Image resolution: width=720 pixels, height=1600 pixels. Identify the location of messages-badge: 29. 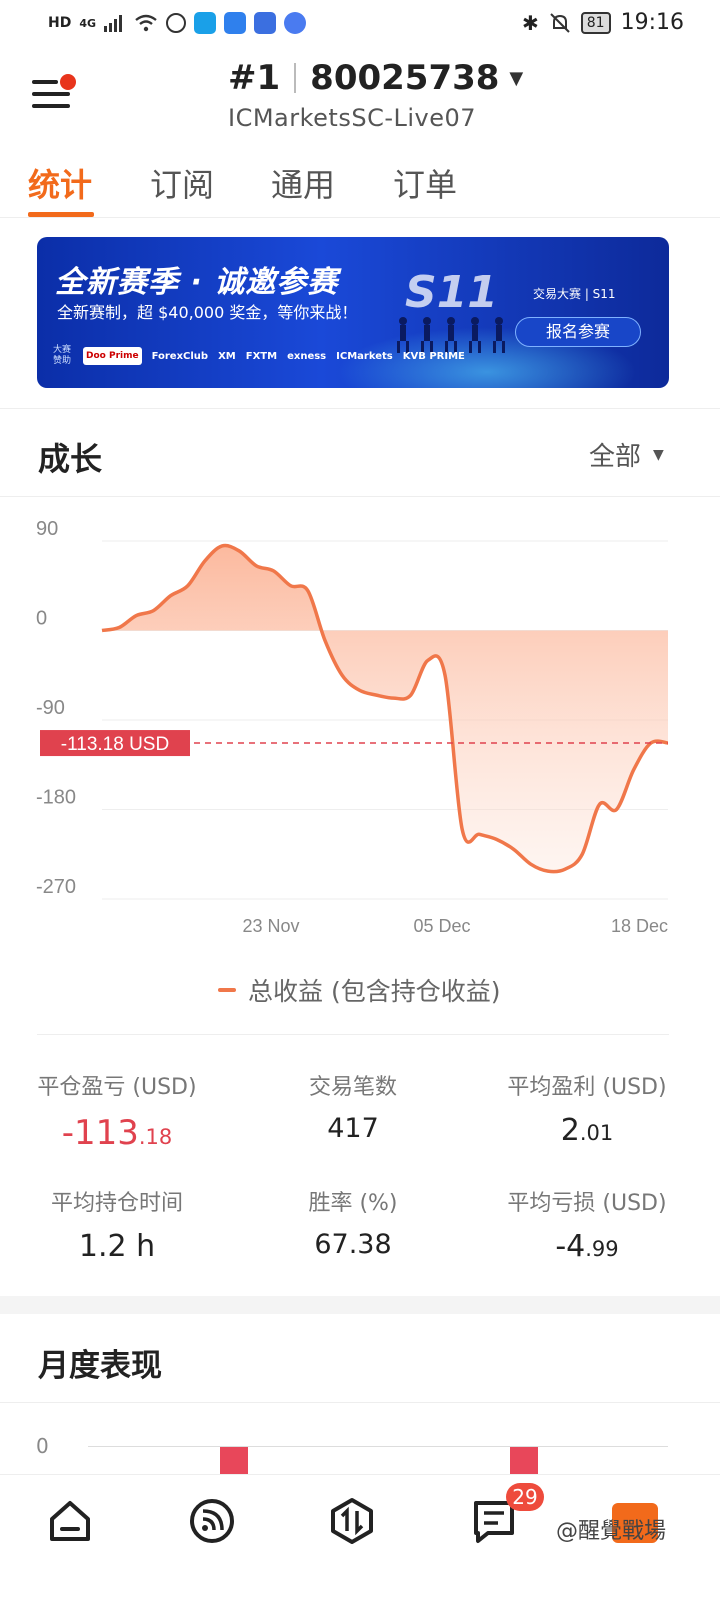
(525, 1497).